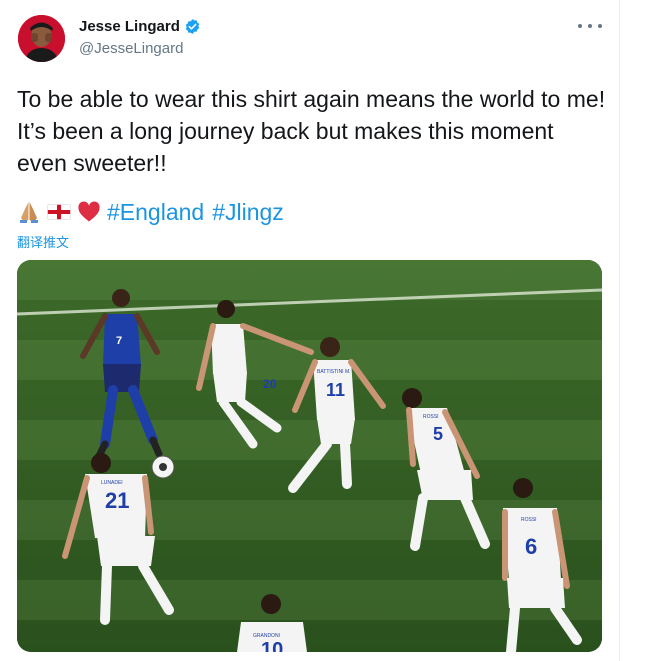  I want to click on player-shirt-name: BATTISTINI M., so click(334, 372).